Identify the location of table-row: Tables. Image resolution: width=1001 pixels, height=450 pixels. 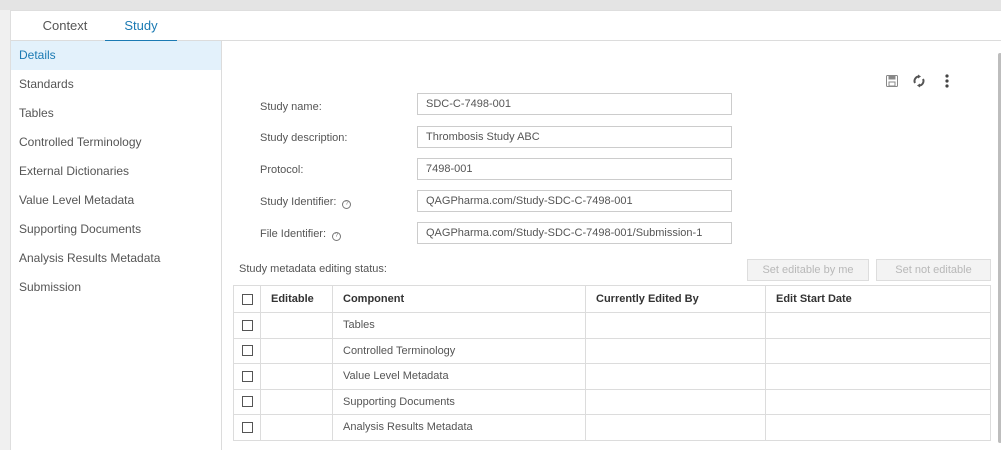
(612, 325).